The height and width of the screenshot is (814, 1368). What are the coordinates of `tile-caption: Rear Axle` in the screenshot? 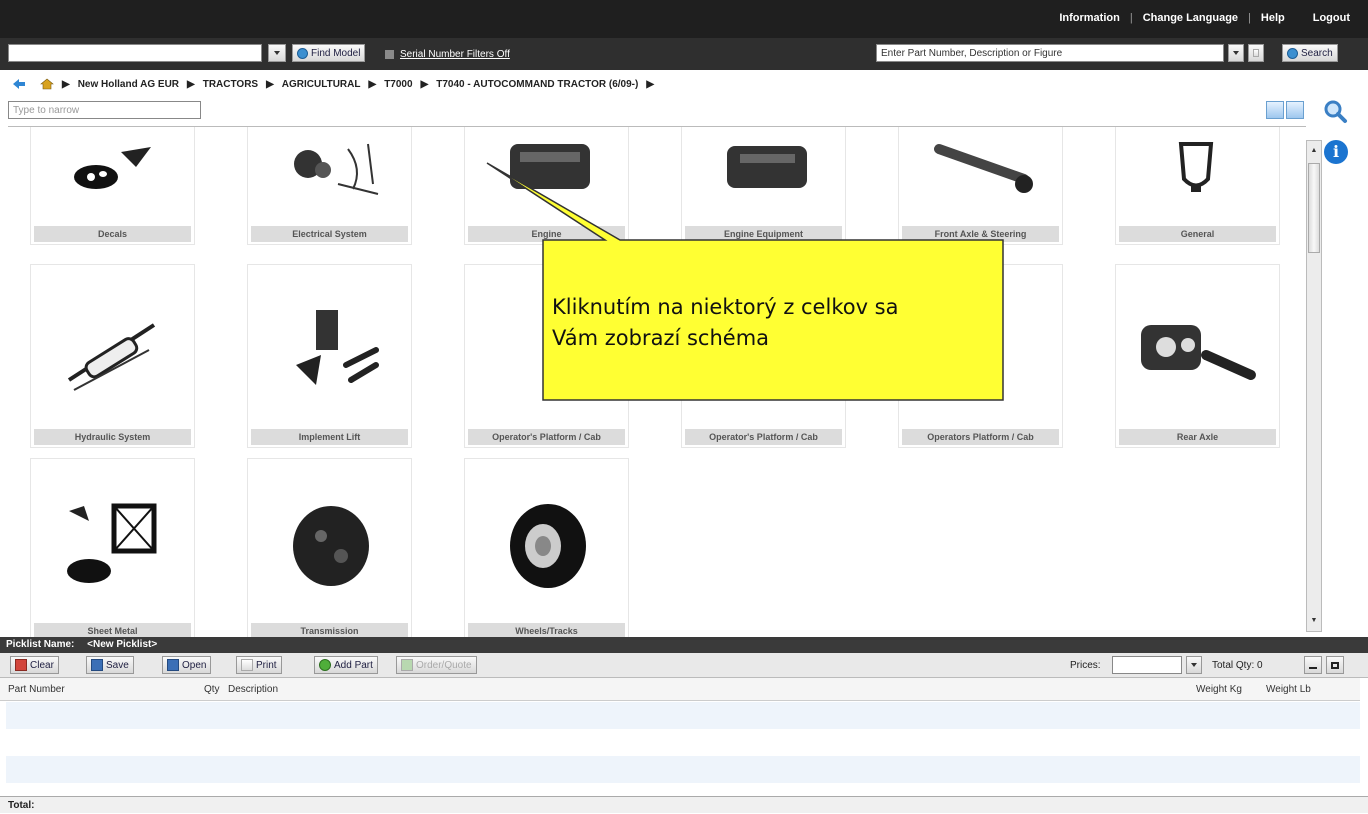 It's located at (1197, 437).